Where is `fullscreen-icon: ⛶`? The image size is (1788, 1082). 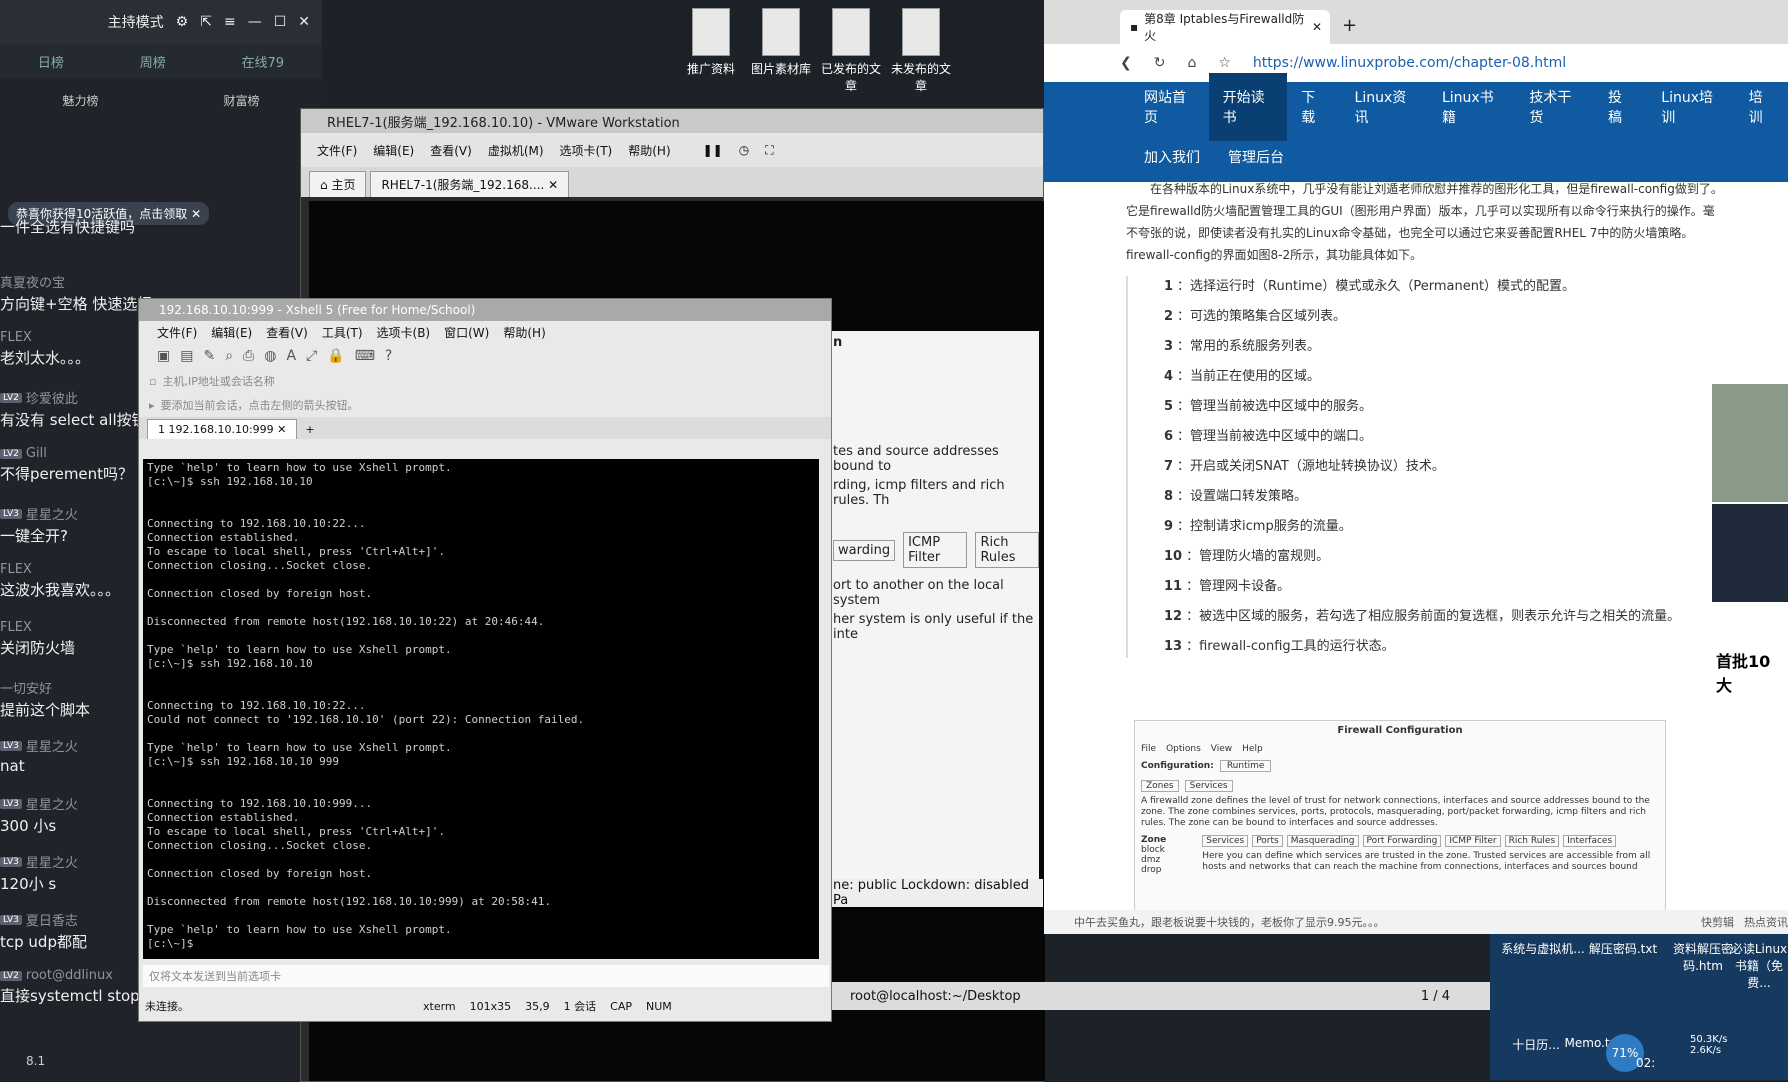 fullscreen-icon: ⛶ is located at coordinates (769, 150).